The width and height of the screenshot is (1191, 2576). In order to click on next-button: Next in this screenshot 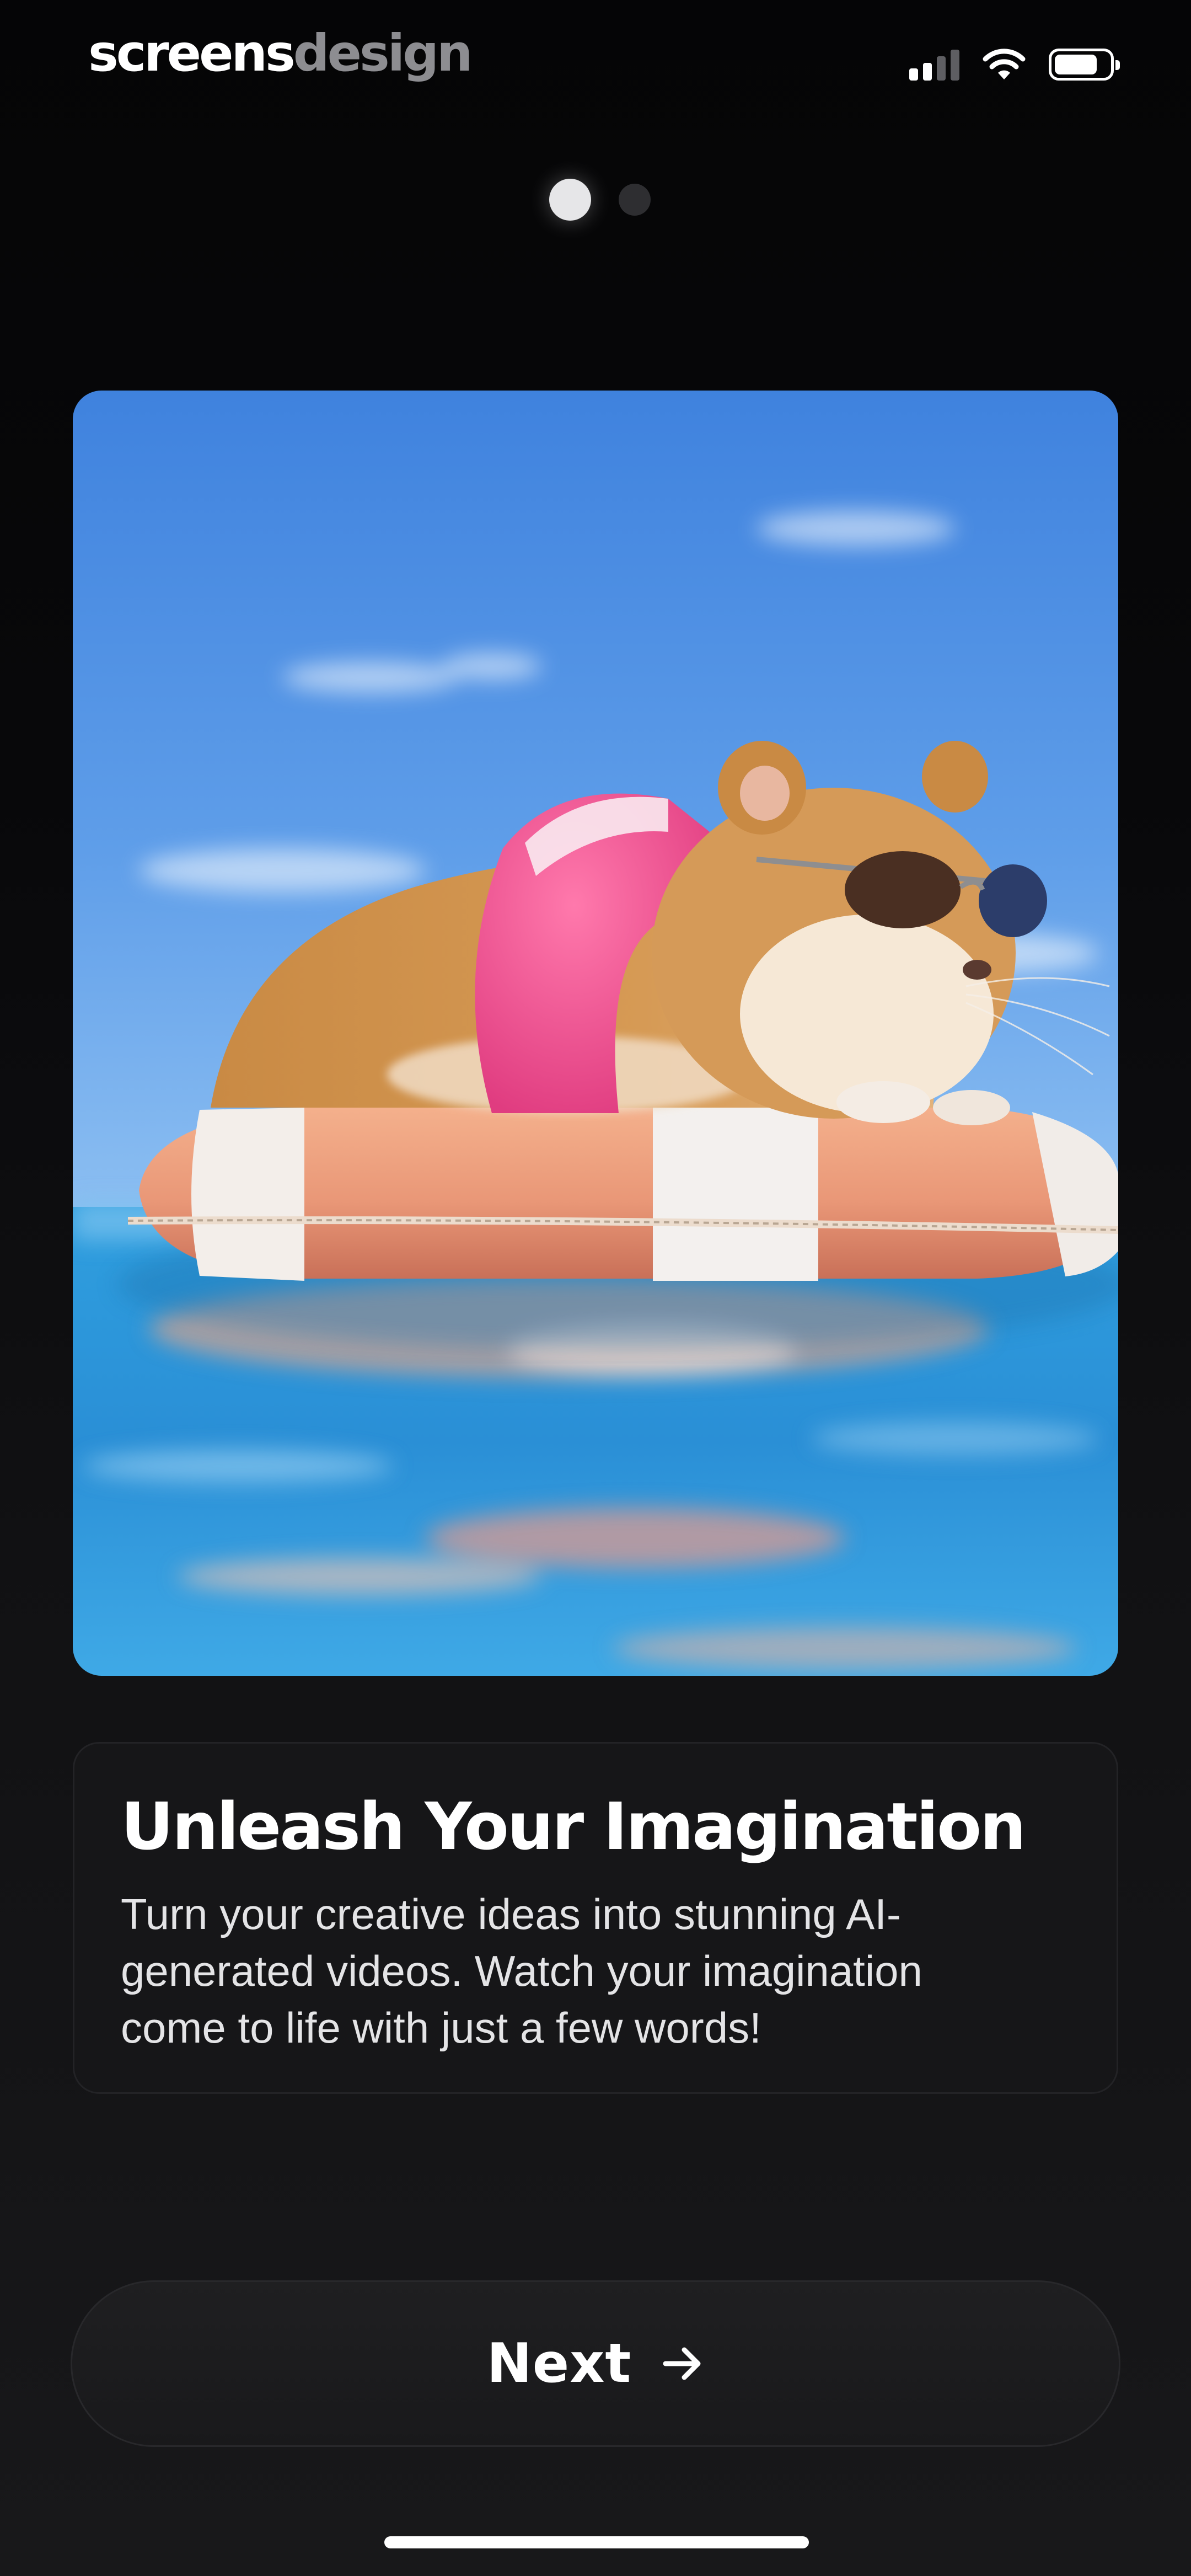, I will do `click(595, 2363)`.